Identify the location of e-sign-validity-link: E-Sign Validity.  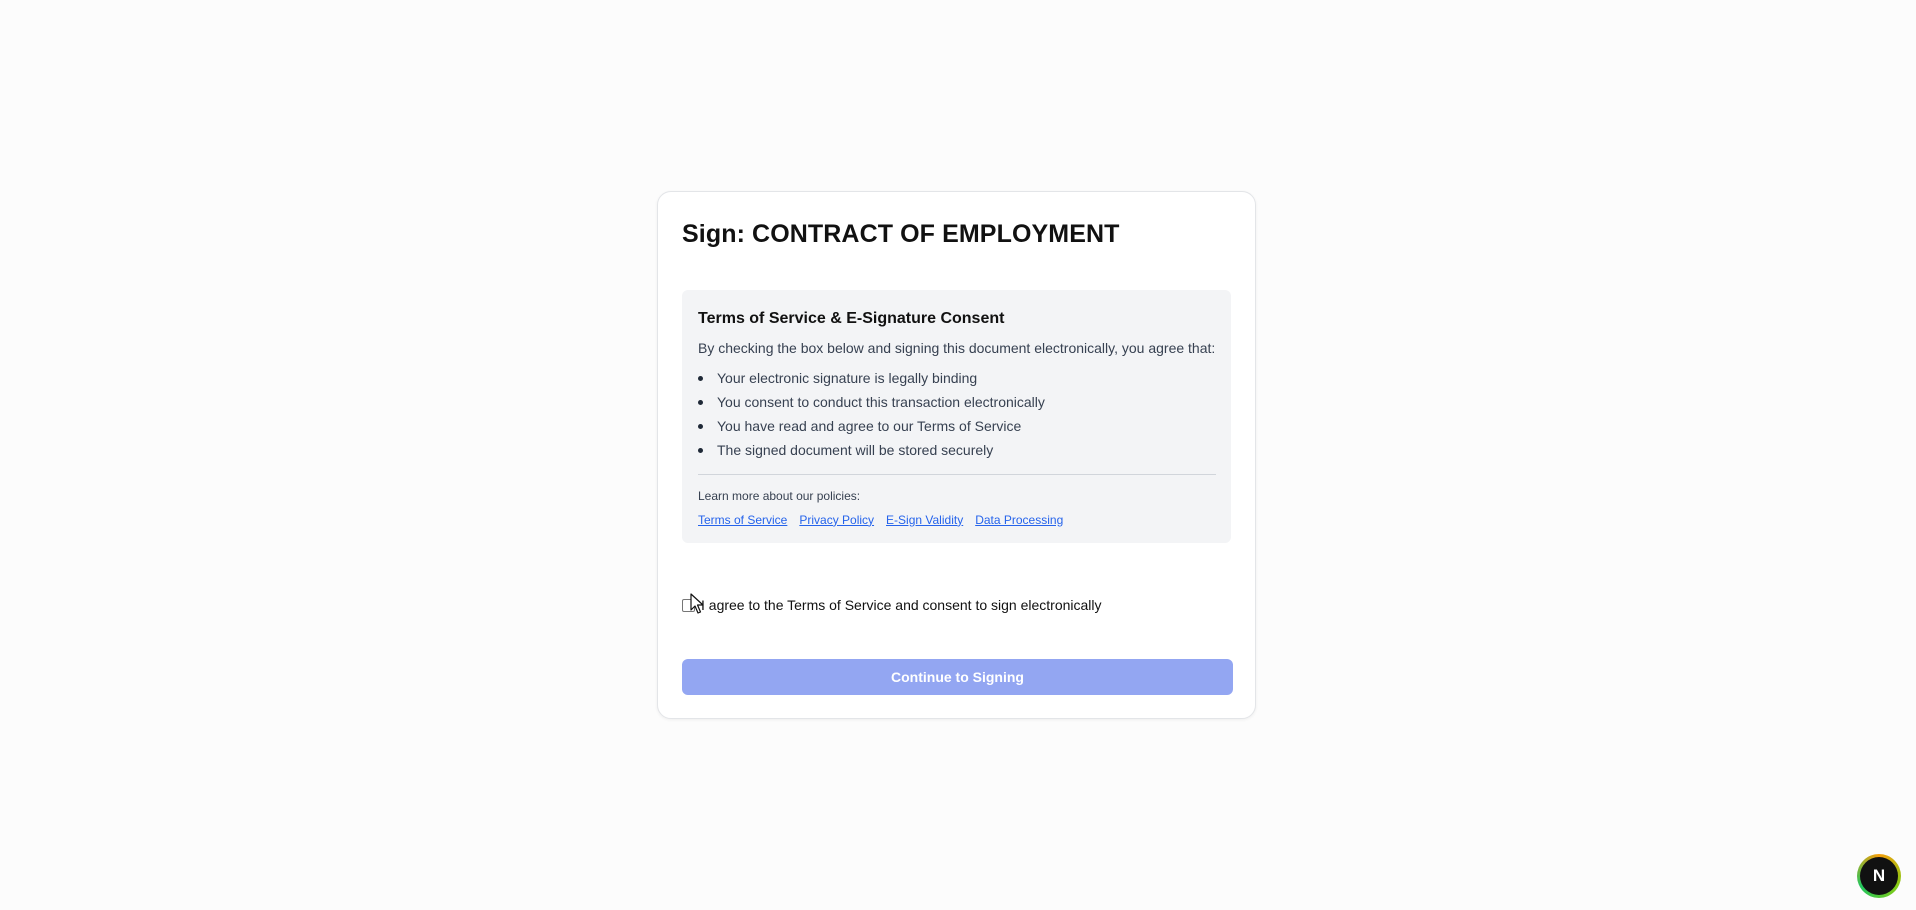
(924, 520).